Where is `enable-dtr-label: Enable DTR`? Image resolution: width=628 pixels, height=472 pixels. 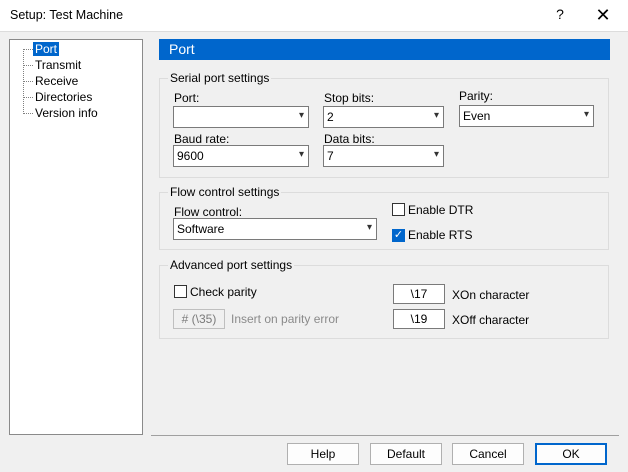 enable-dtr-label: Enable DTR is located at coordinates (441, 210).